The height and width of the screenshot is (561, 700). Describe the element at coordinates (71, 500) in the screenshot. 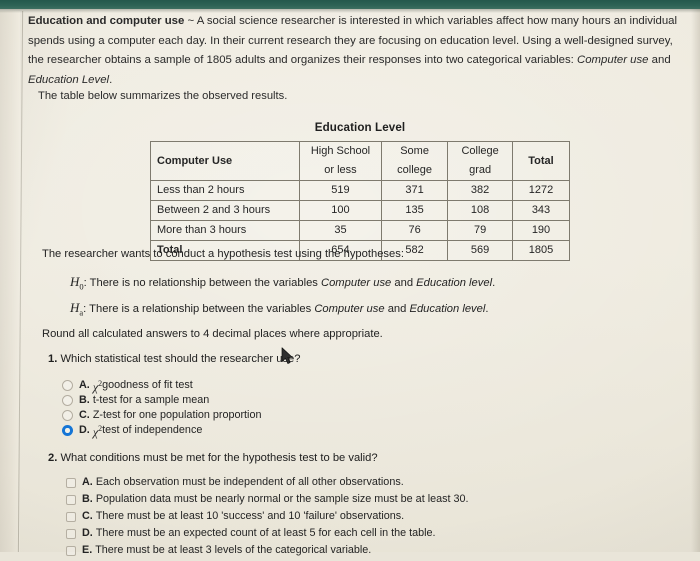

I see `checkbox-b` at that location.